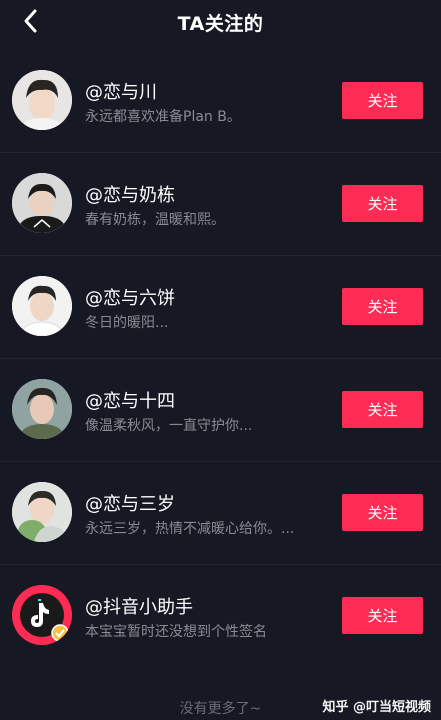 This screenshot has width=441, height=720. I want to click on user-bio: 永远都喜欢准备Plan B。, so click(163, 117).